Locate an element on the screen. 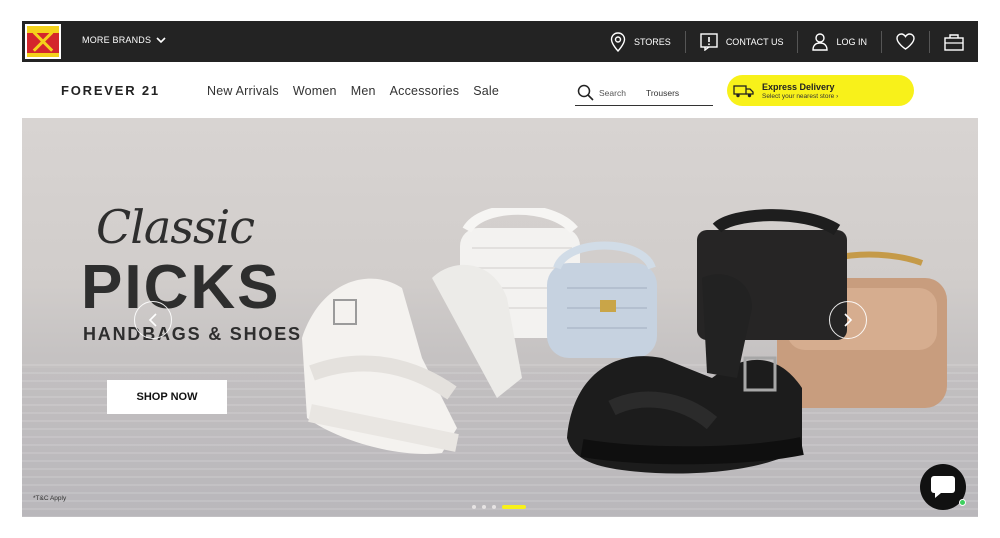  category-menu: New Arrivals Women Men Accessories Sale is located at coordinates (353, 91).